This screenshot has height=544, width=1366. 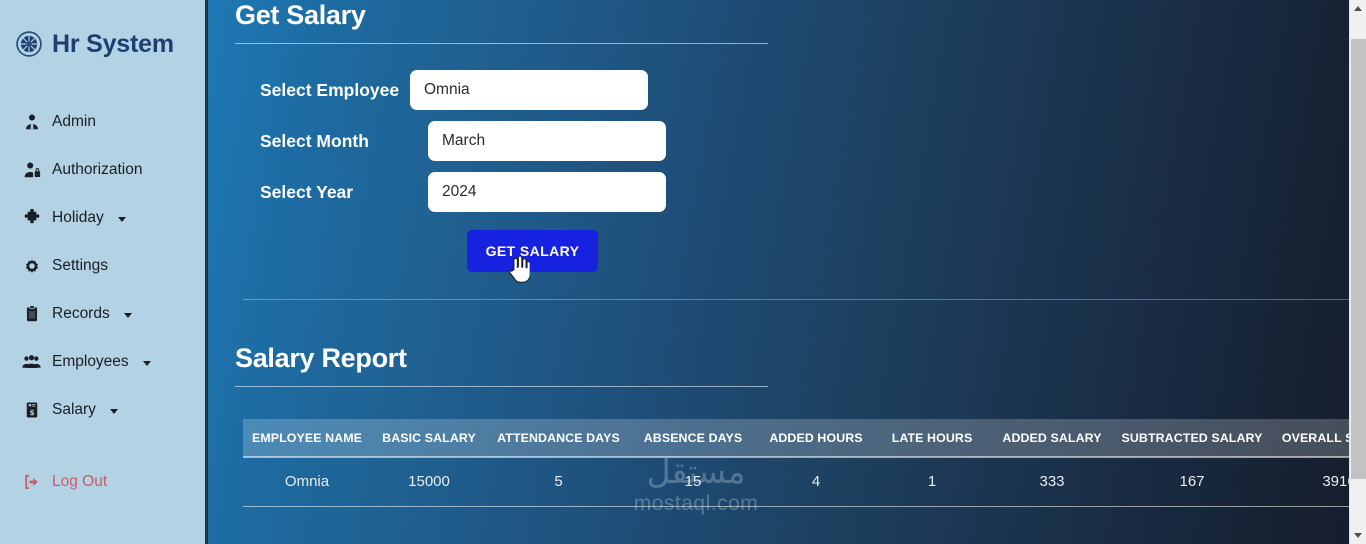 What do you see at coordinates (78, 217) in the screenshot?
I see `sidebar-item-label: Holiday` at bounding box center [78, 217].